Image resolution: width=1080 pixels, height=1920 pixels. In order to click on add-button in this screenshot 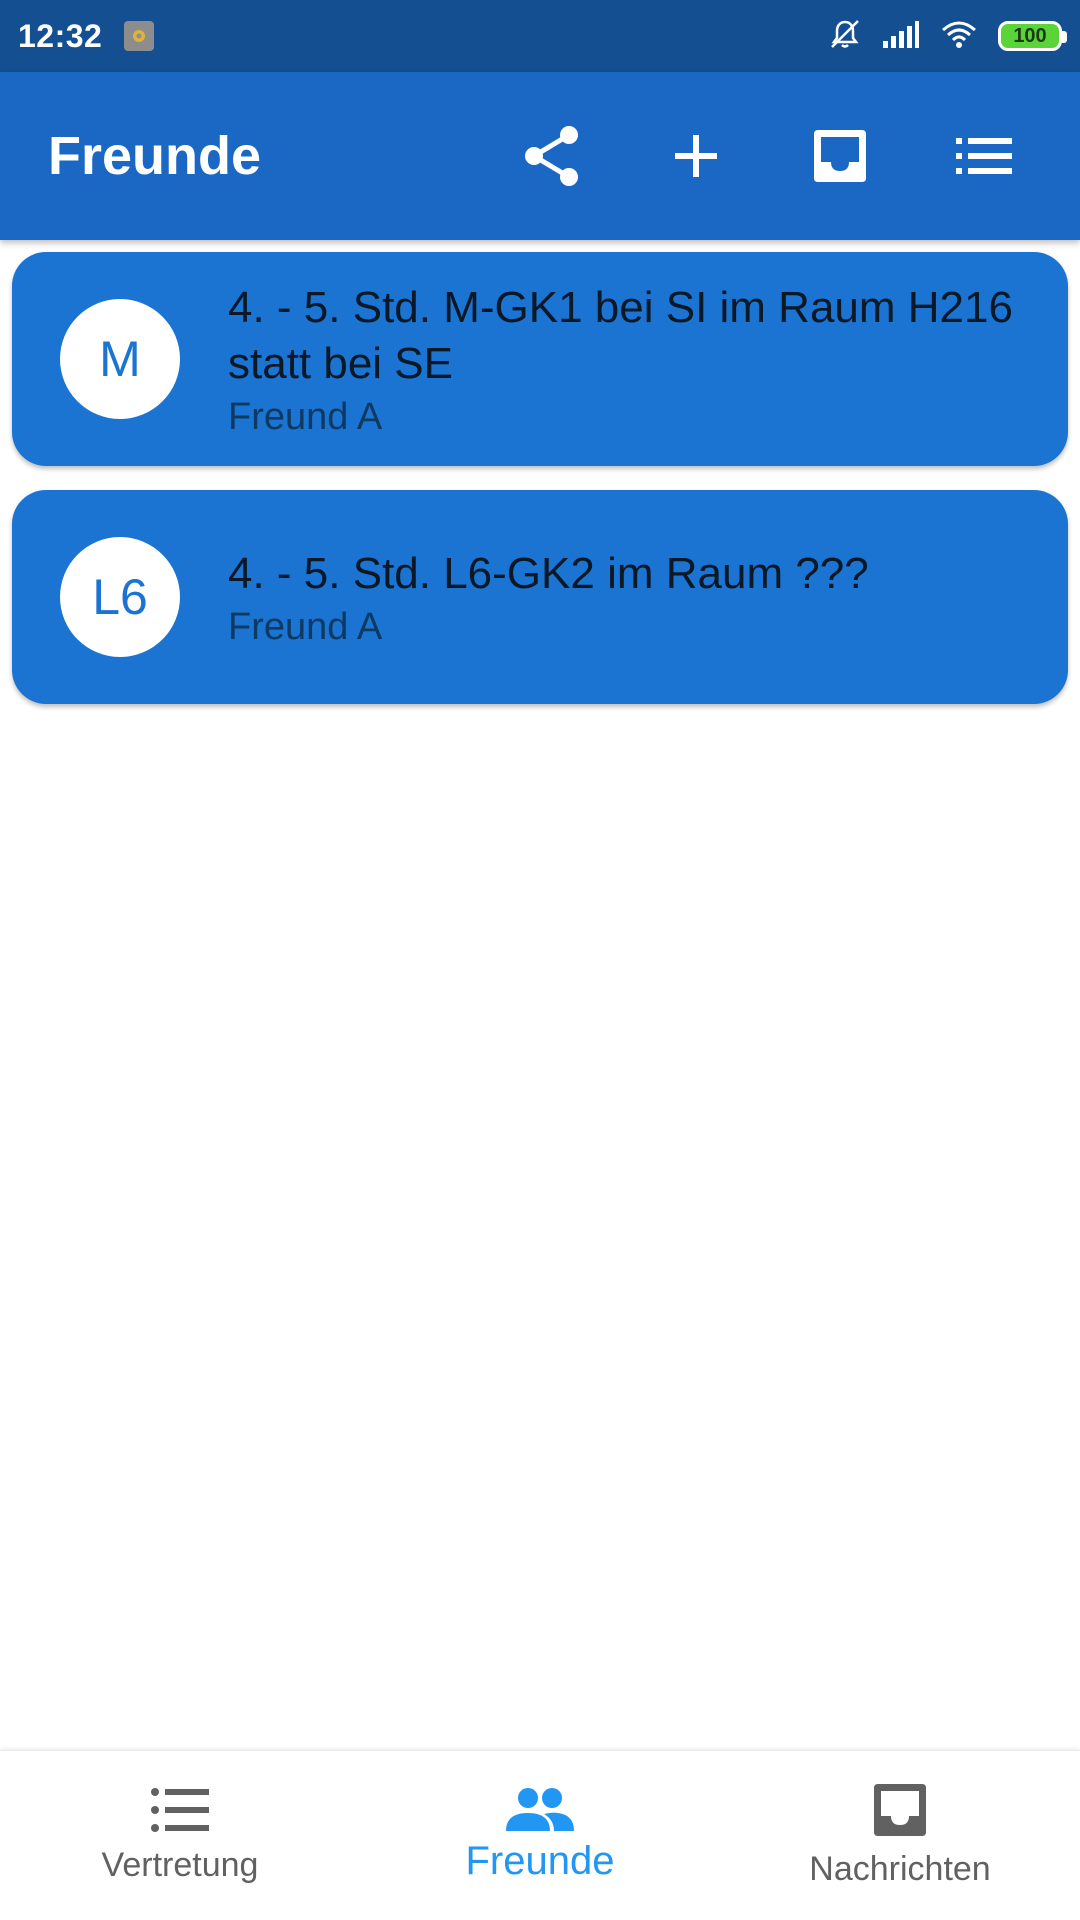, I will do `click(696, 156)`.